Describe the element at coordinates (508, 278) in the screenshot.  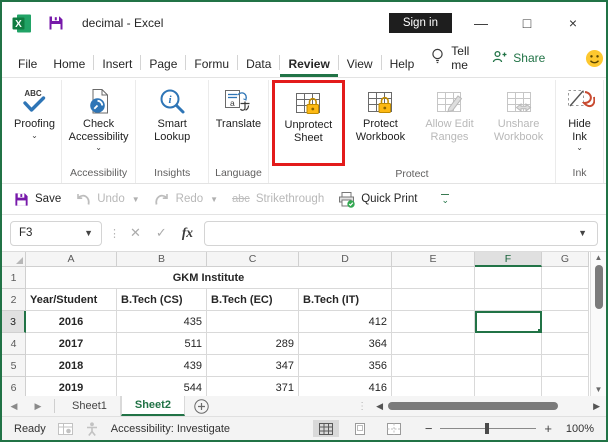
I see `cell-F1` at that location.